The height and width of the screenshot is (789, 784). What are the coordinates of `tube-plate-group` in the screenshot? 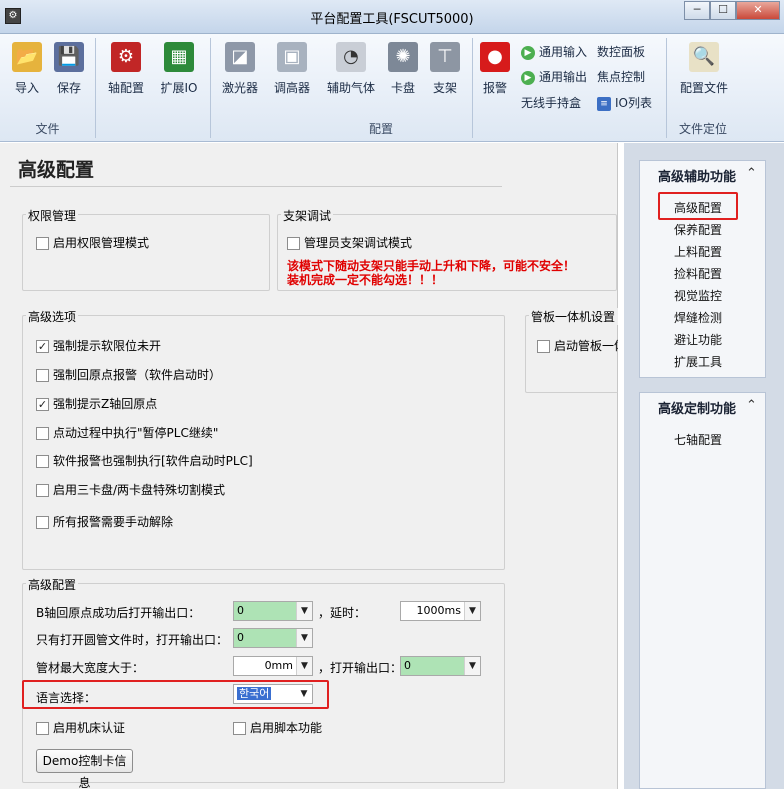 It's located at (571, 354).